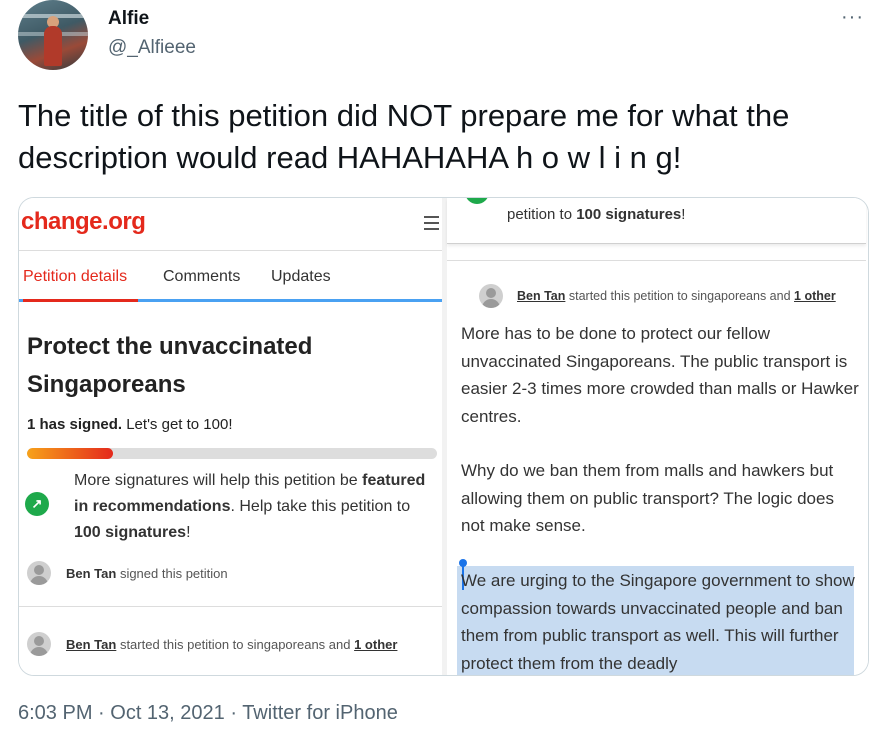 The image size is (882, 737). What do you see at coordinates (130, 532) in the screenshot?
I see `feature-bold2: 100 signatures` at bounding box center [130, 532].